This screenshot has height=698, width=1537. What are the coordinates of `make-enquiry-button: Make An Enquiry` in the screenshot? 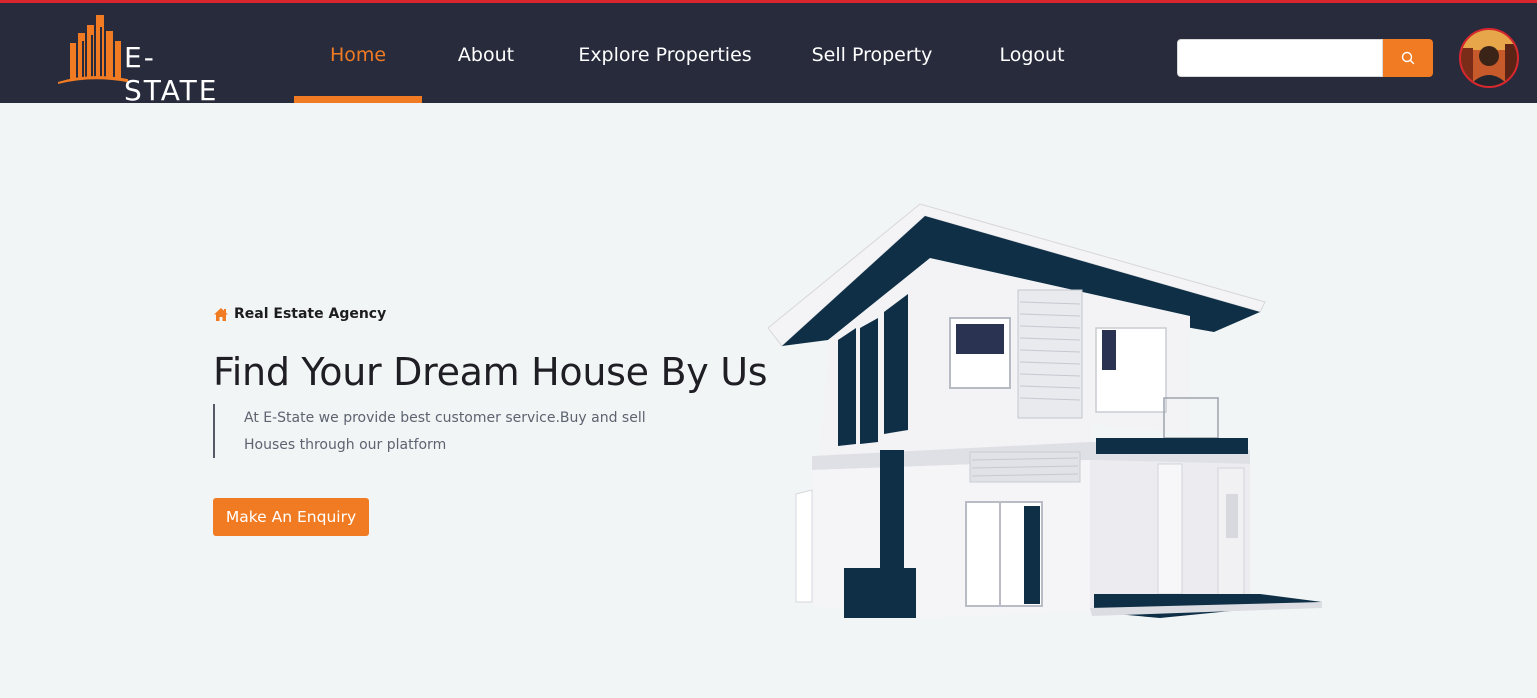 It's located at (291, 517).